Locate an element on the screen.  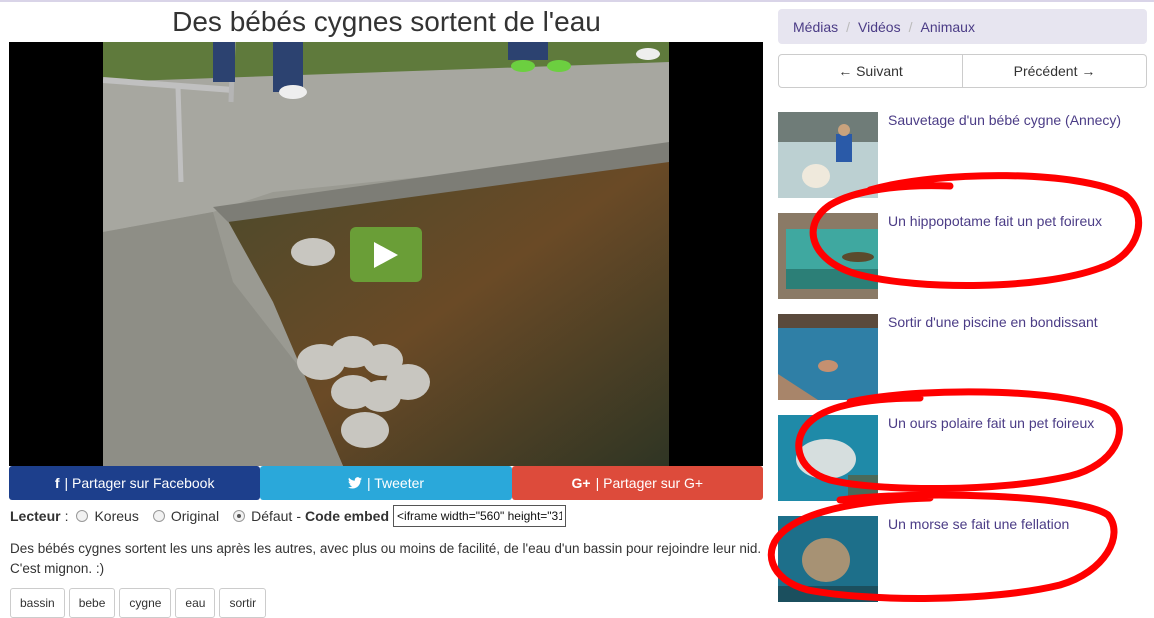
play-button is located at coordinates (386, 254).